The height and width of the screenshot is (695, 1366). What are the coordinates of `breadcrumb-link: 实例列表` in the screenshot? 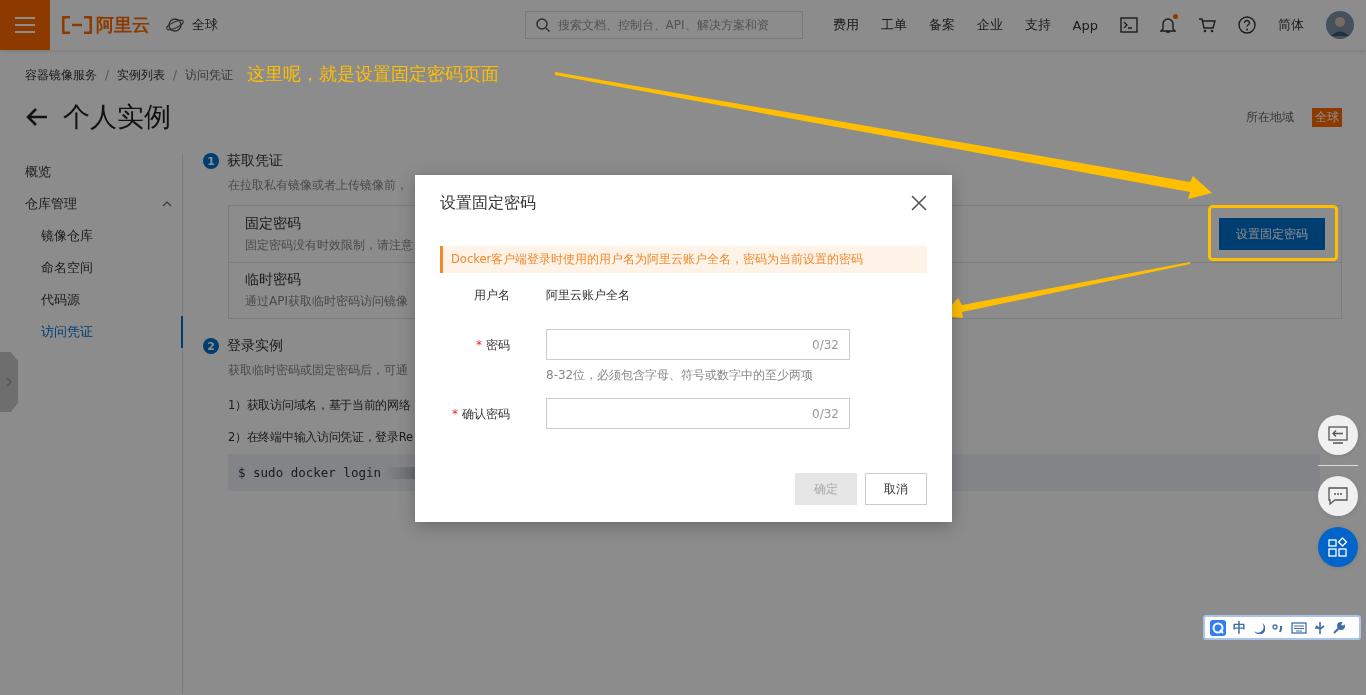 It's located at (141, 75).